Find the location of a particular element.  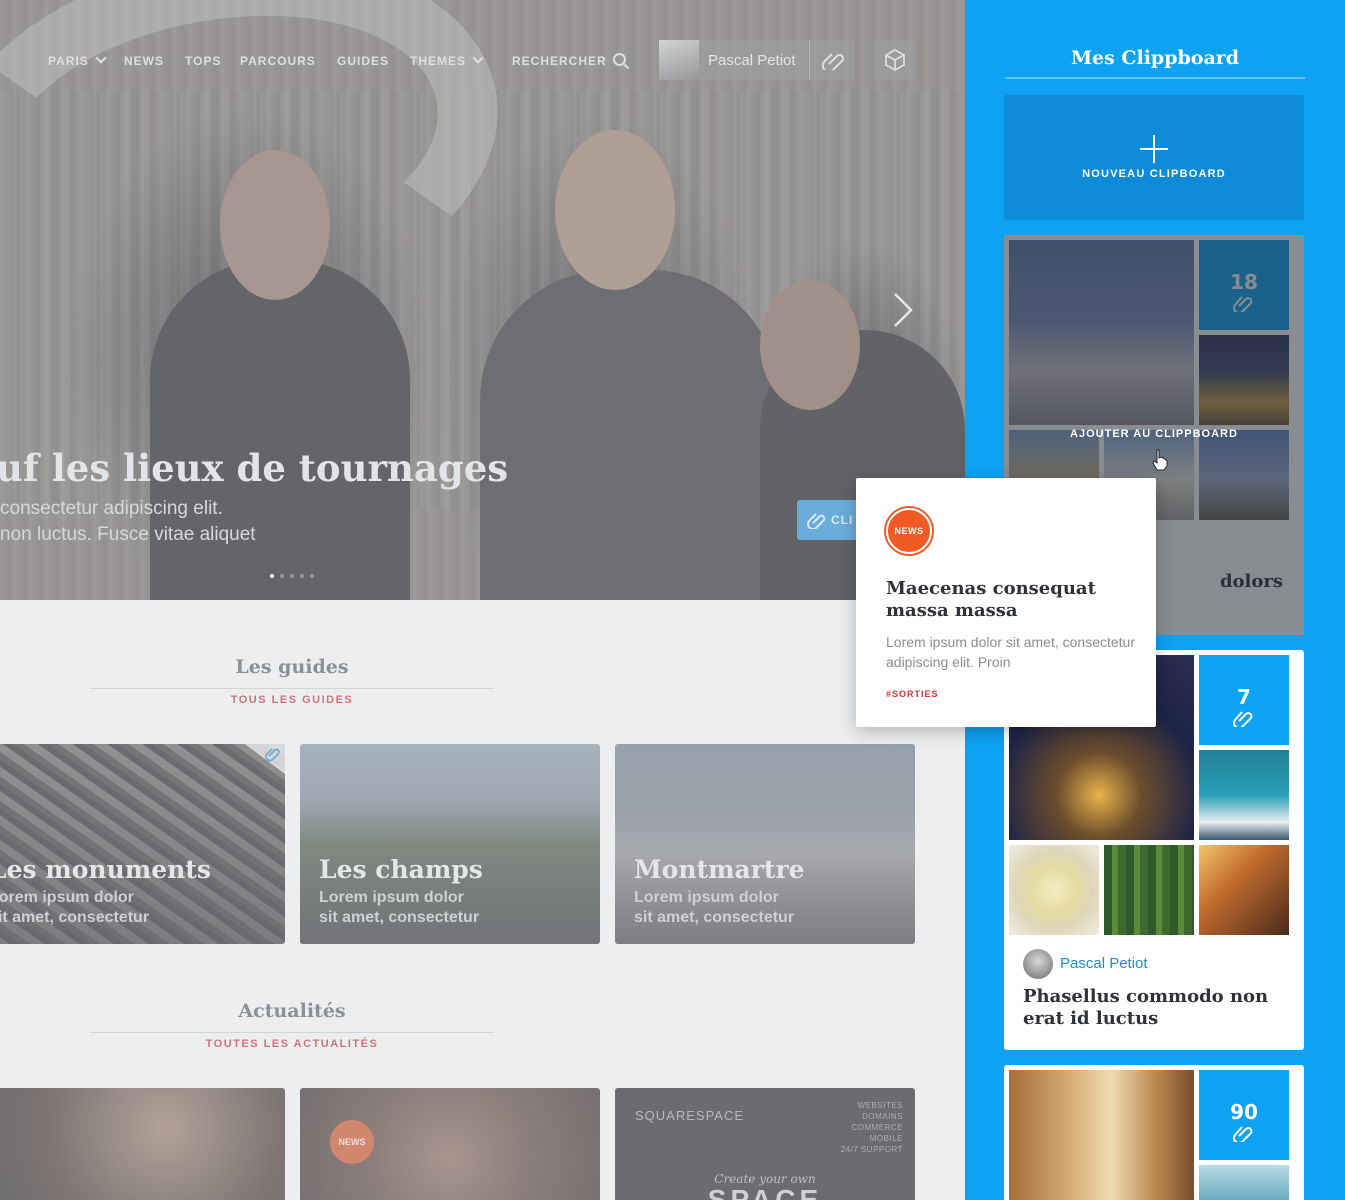

cube-icon is located at coordinates (895, 60).